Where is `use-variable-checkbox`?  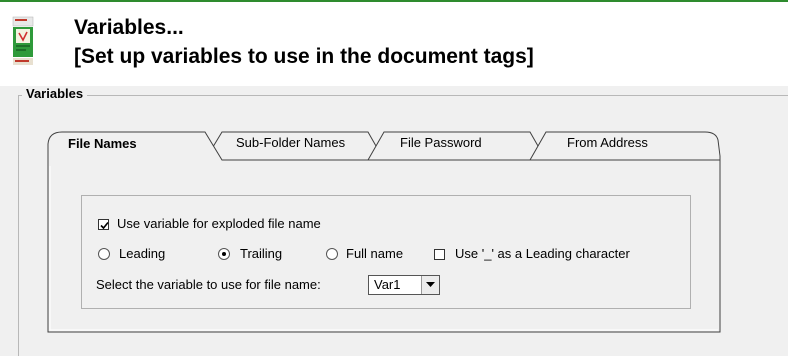 use-variable-checkbox is located at coordinates (103, 224).